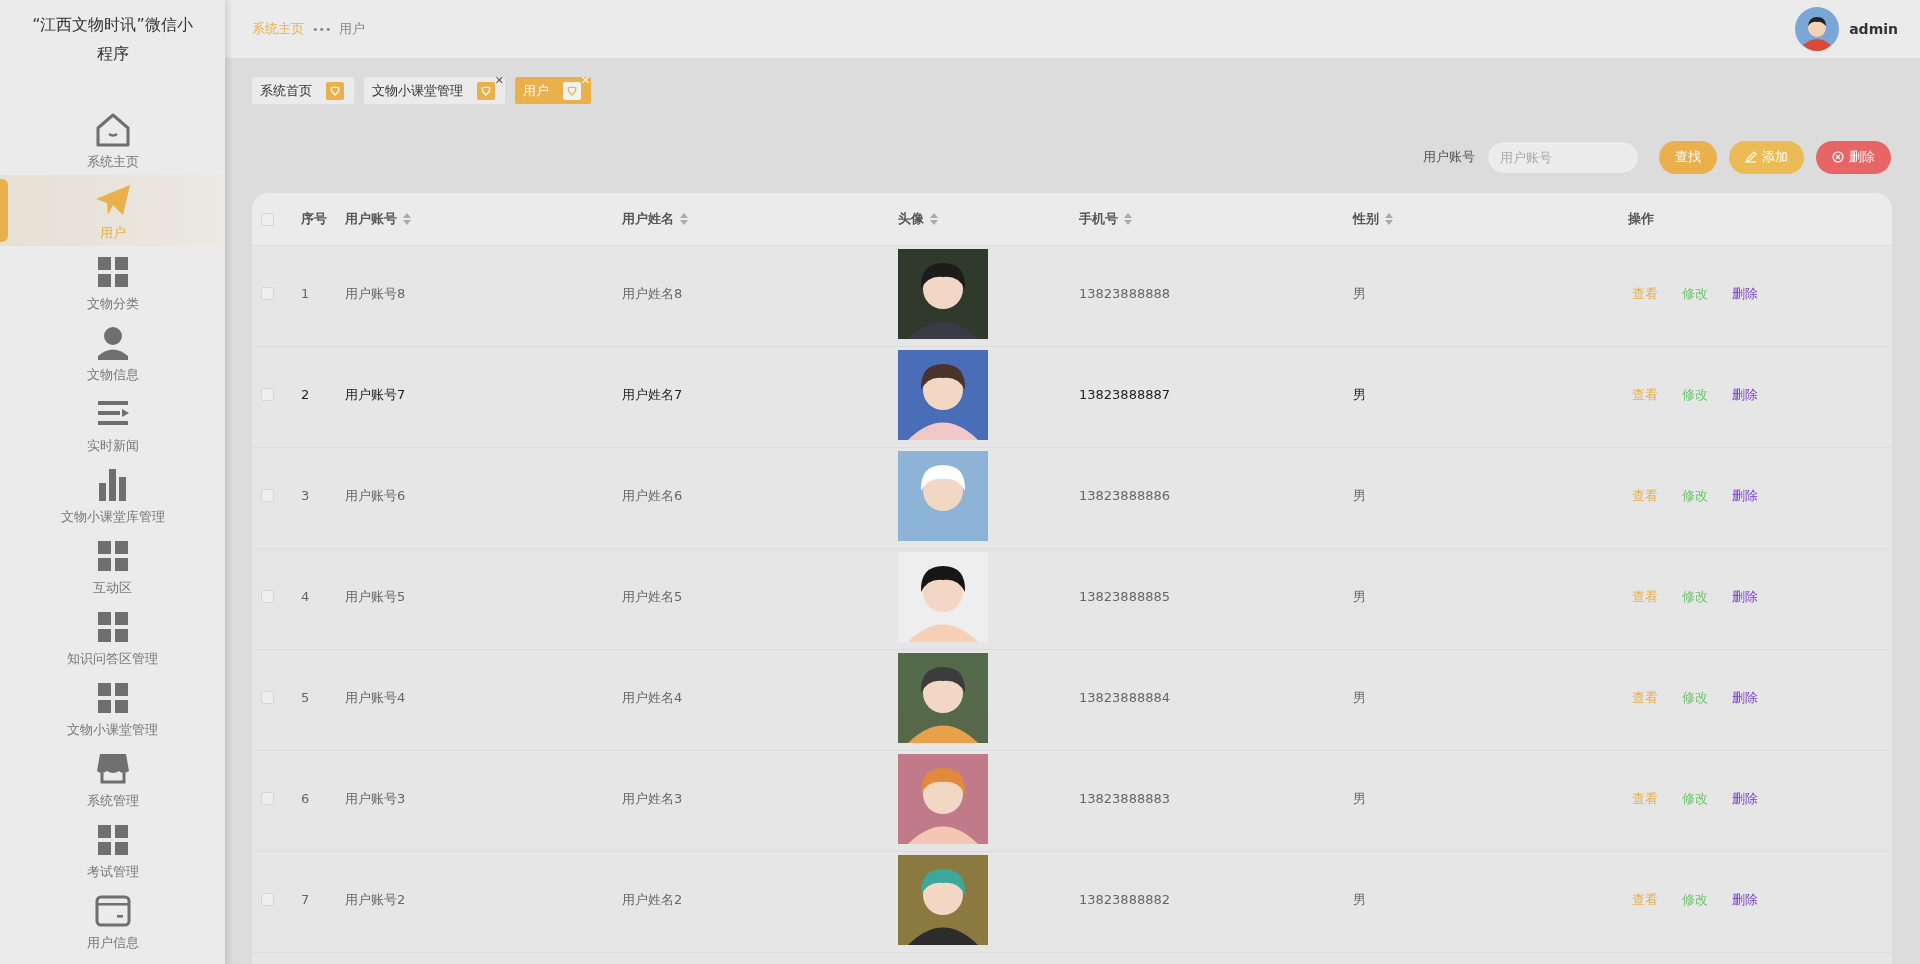 Image resolution: width=1920 pixels, height=964 pixels. What do you see at coordinates (1098, 219) in the screenshot?
I see `column-header: 手机号` at bounding box center [1098, 219].